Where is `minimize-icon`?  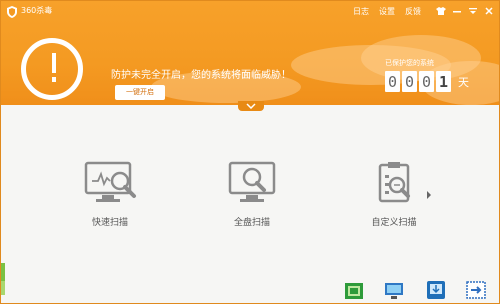 minimize-icon is located at coordinates (457, 11).